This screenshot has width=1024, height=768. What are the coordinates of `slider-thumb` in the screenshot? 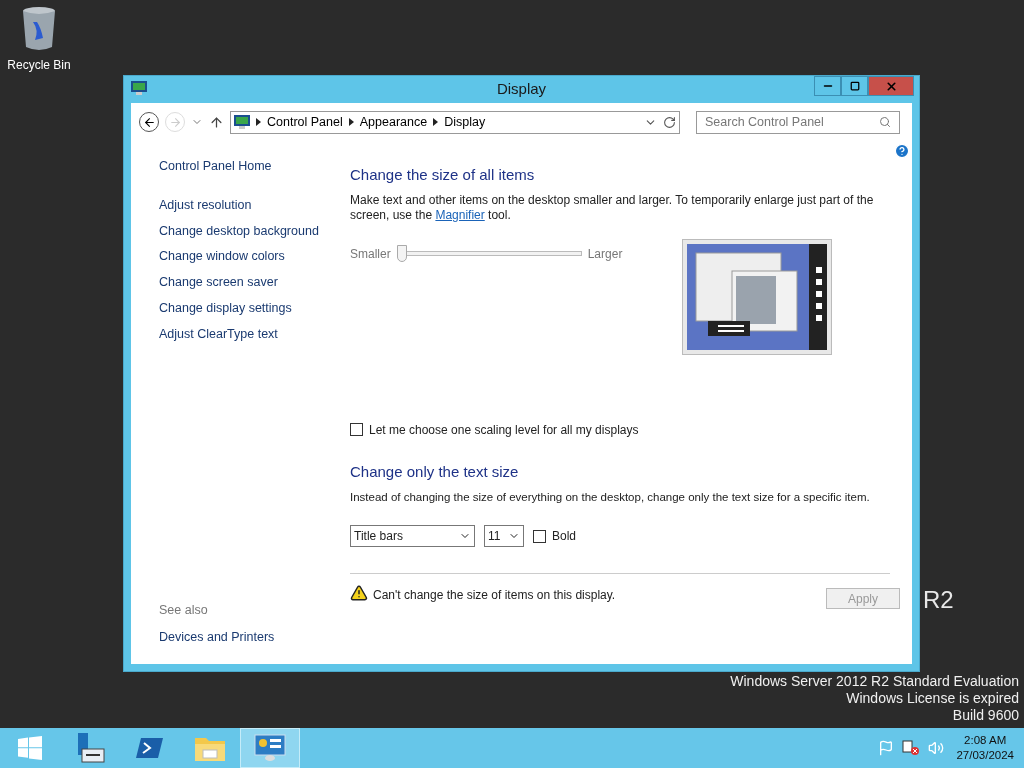 It's located at (401, 253).